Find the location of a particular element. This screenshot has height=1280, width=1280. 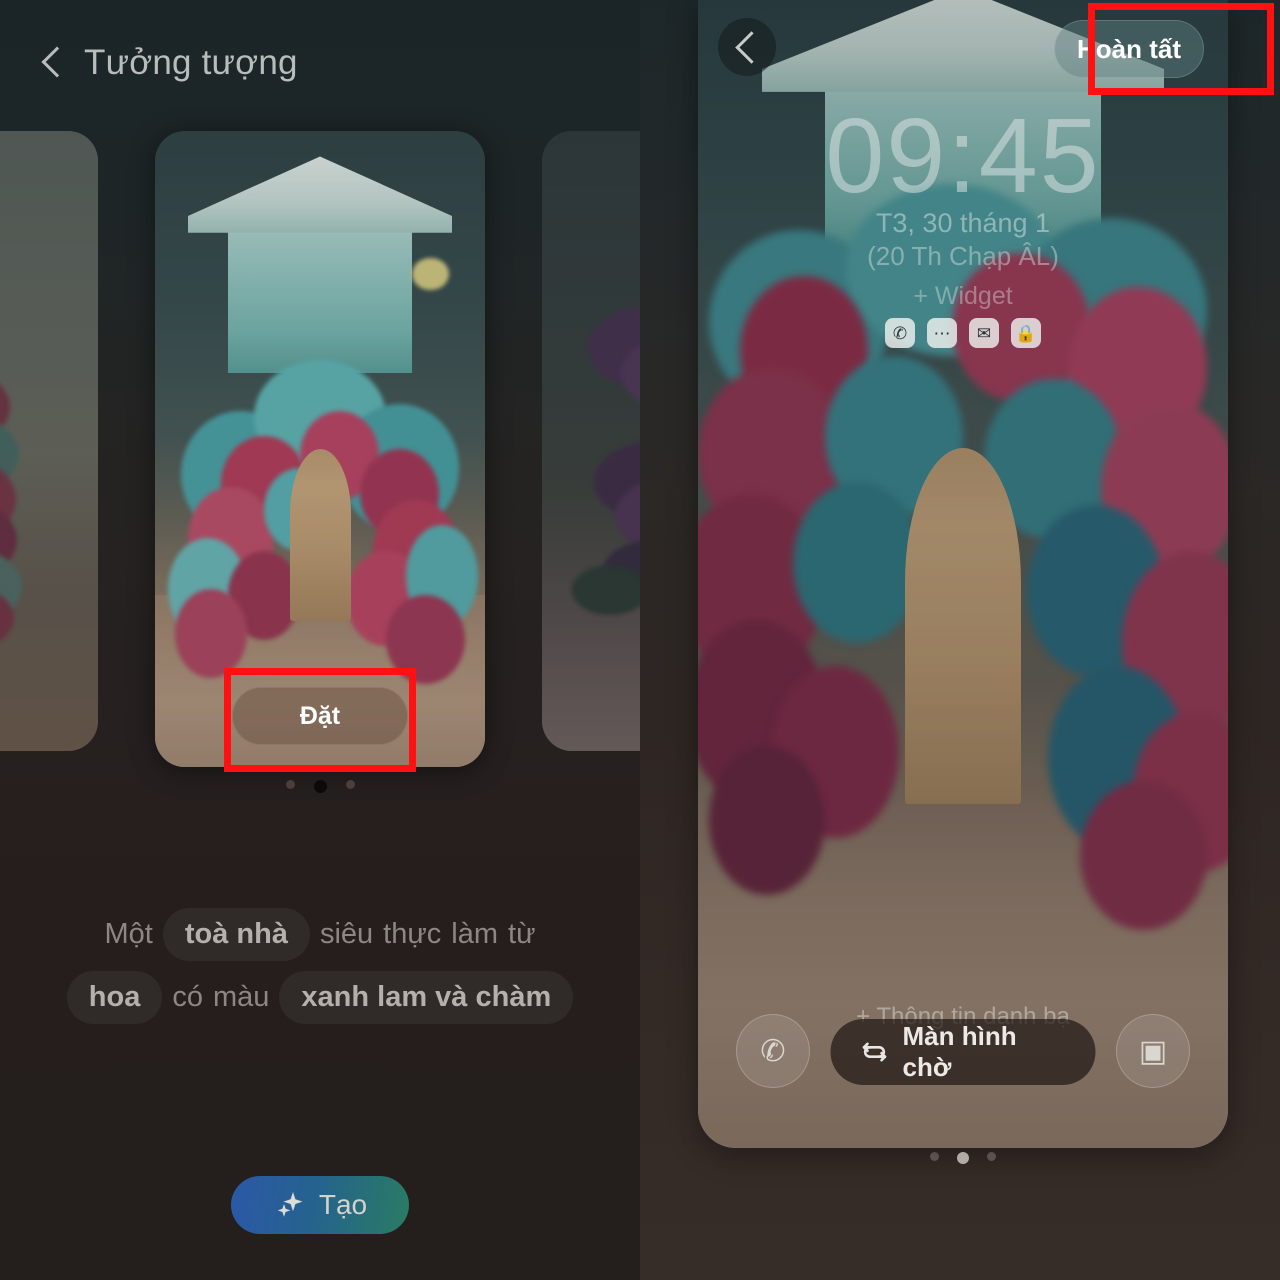

prompt-token: từ is located at coordinates (522, 934).